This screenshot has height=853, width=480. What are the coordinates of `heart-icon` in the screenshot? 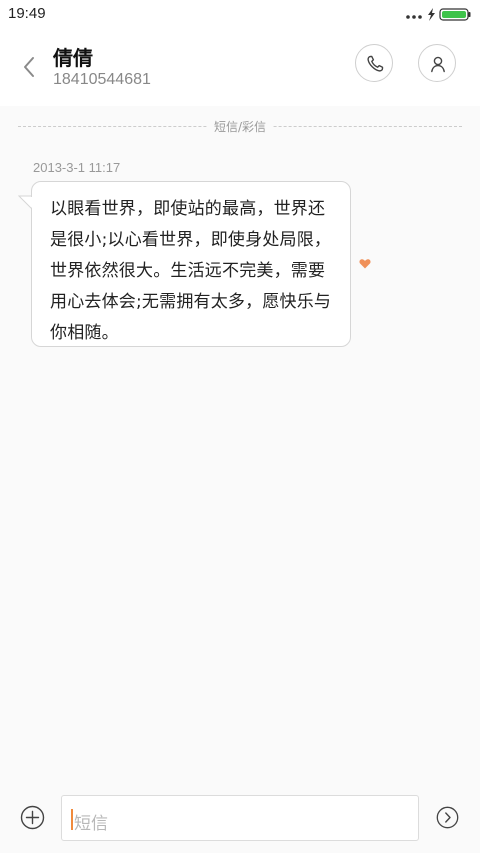 It's located at (365, 263).